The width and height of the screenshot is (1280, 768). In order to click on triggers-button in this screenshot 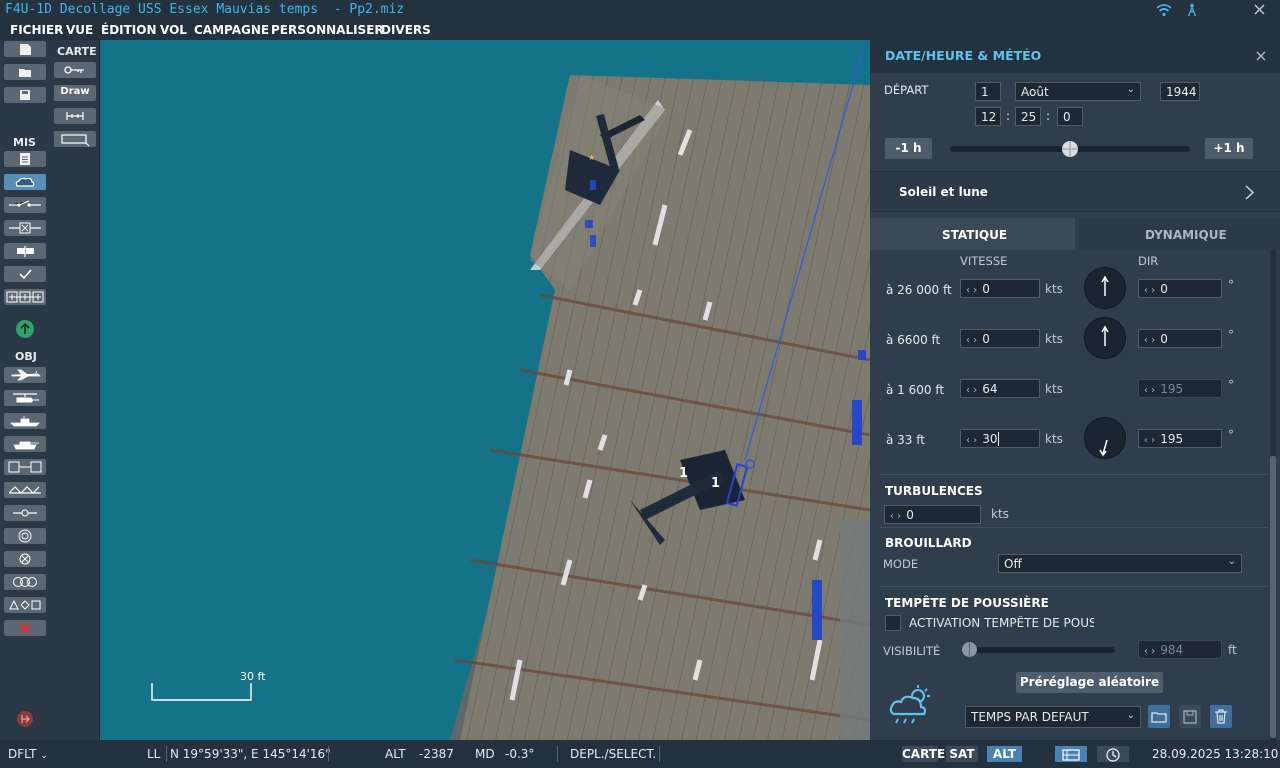, I will do `click(25, 205)`.